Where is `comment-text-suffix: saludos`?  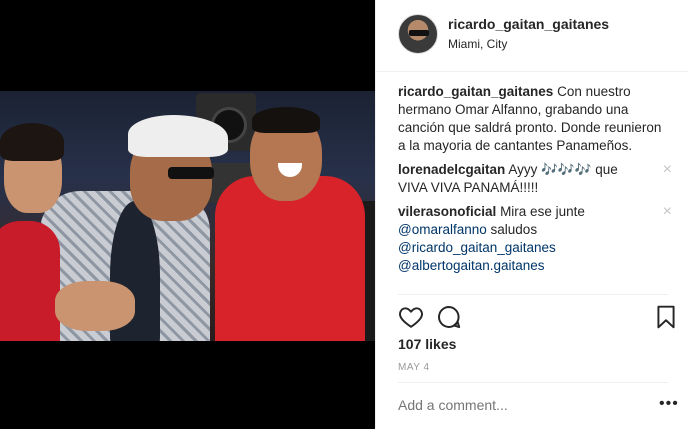 comment-text-suffix: saludos is located at coordinates (514, 229).